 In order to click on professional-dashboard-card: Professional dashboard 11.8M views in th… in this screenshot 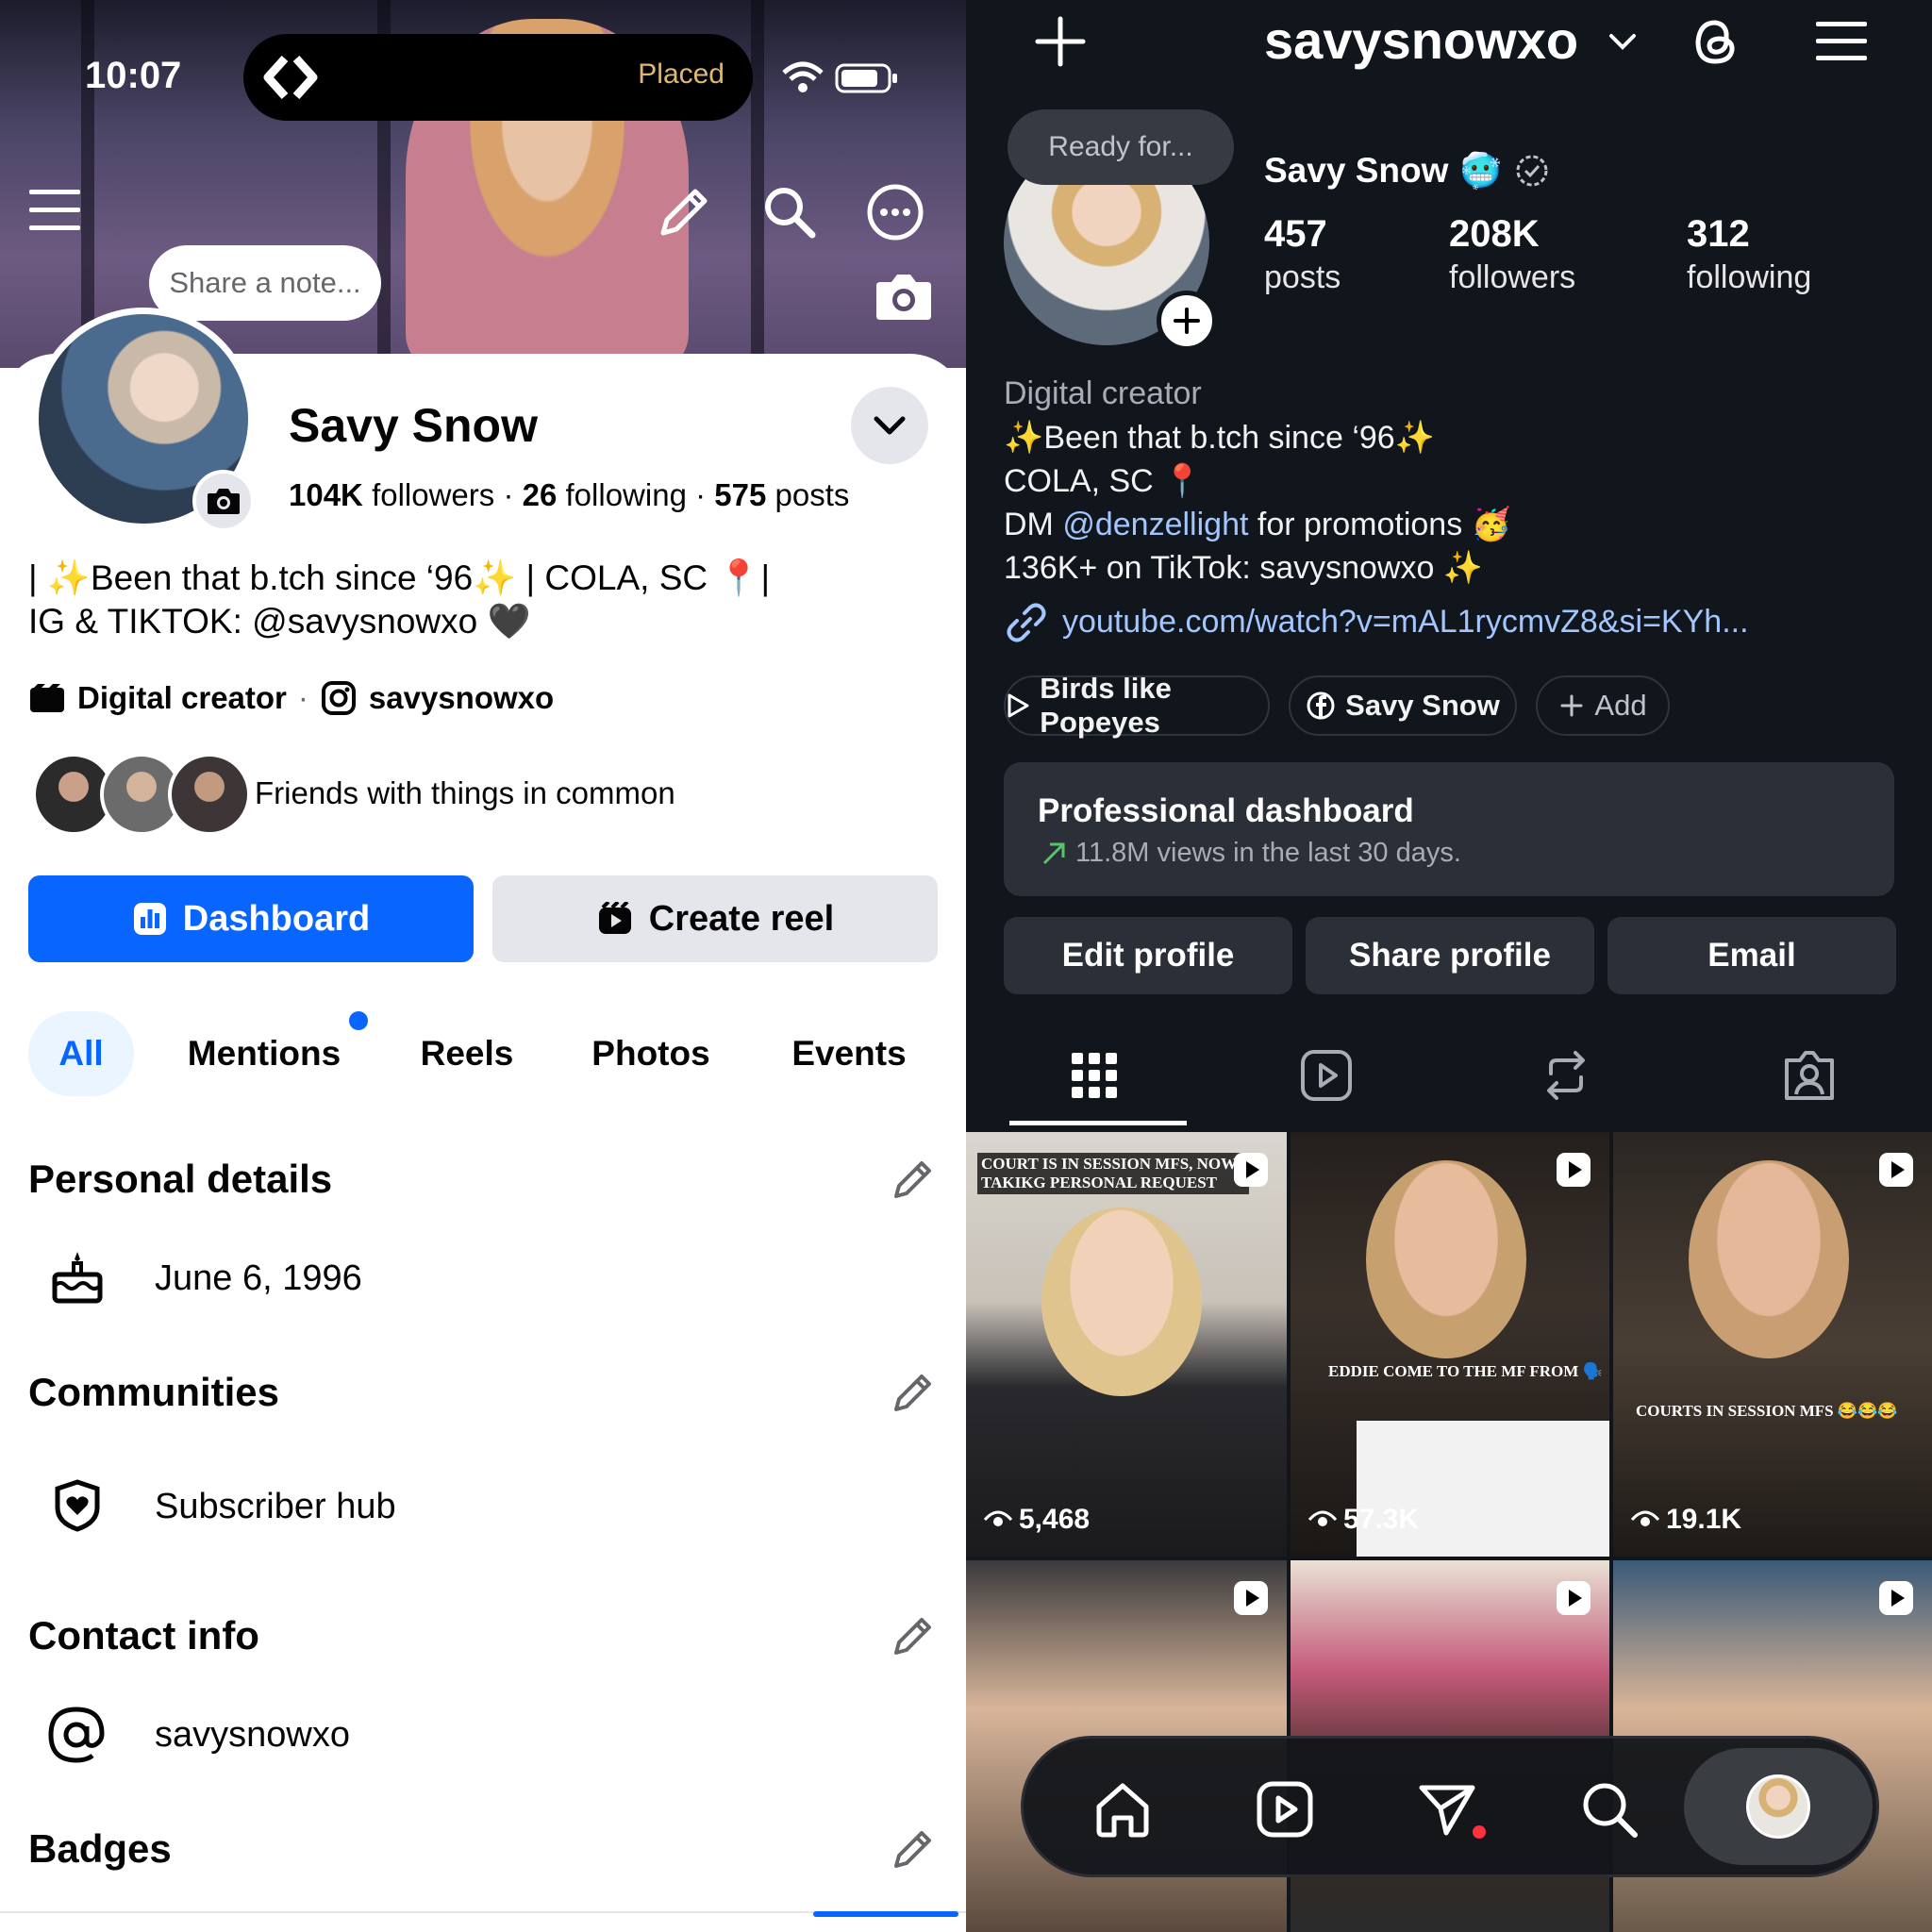, I will do `click(1449, 829)`.